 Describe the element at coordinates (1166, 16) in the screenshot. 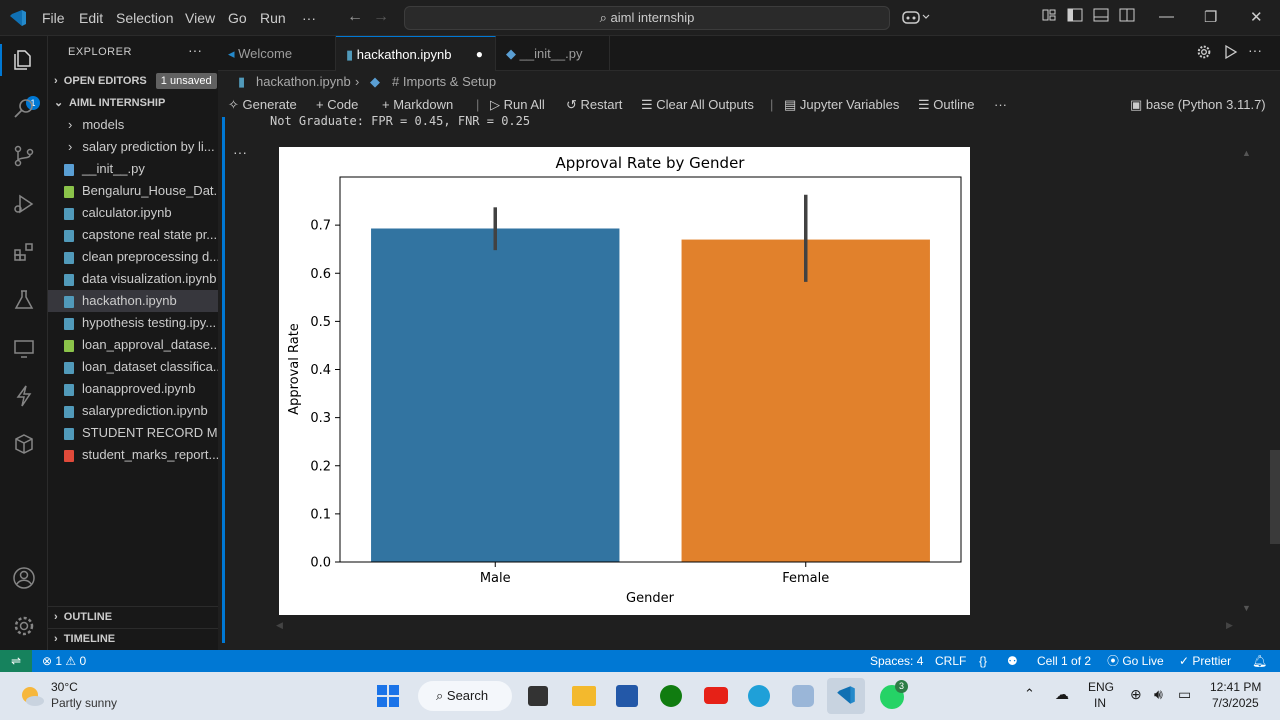

I see `minimize-icon: —` at that location.